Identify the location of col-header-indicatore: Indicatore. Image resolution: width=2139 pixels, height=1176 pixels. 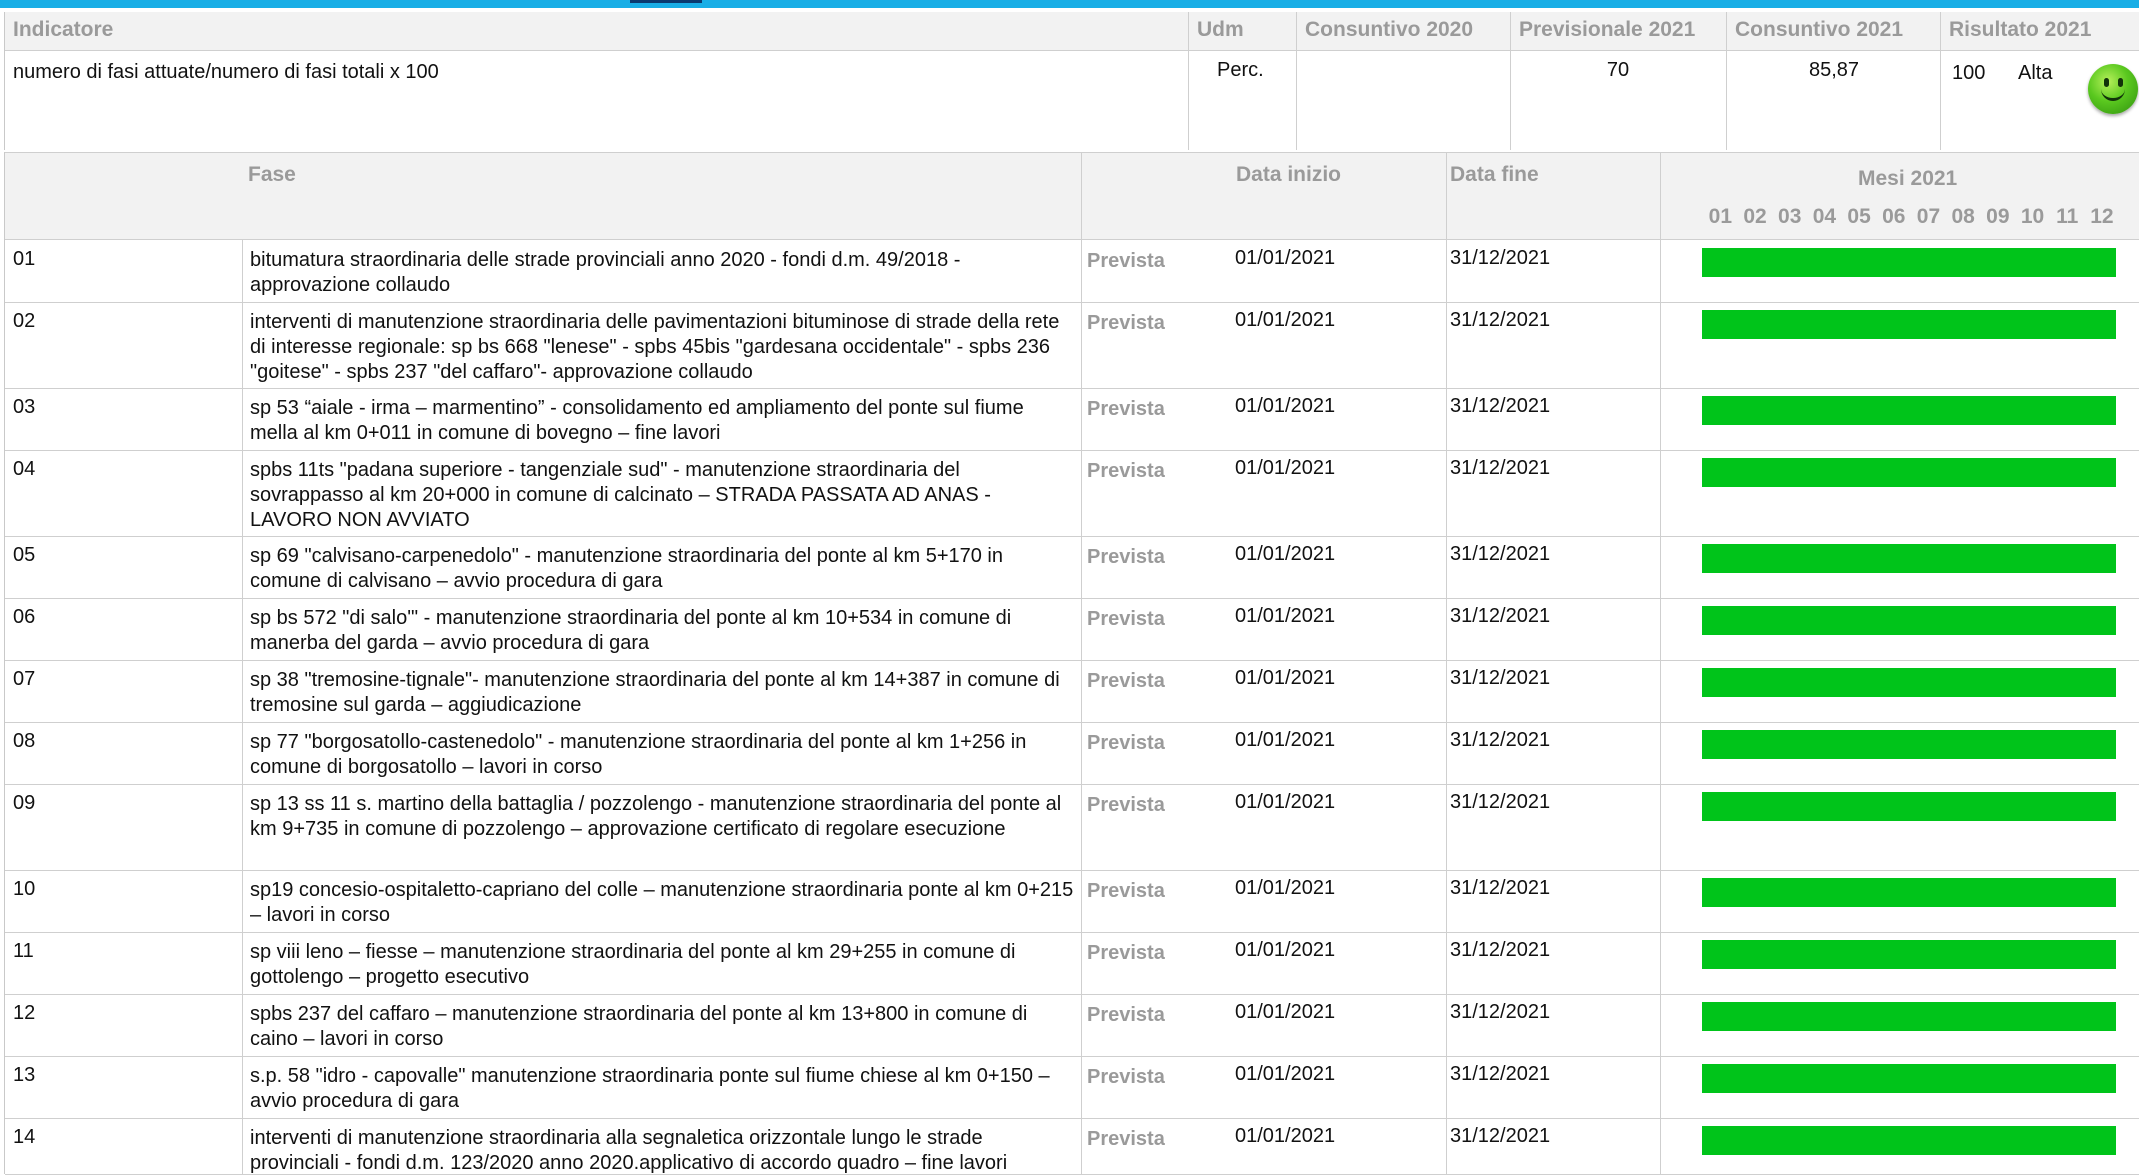
(63, 29).